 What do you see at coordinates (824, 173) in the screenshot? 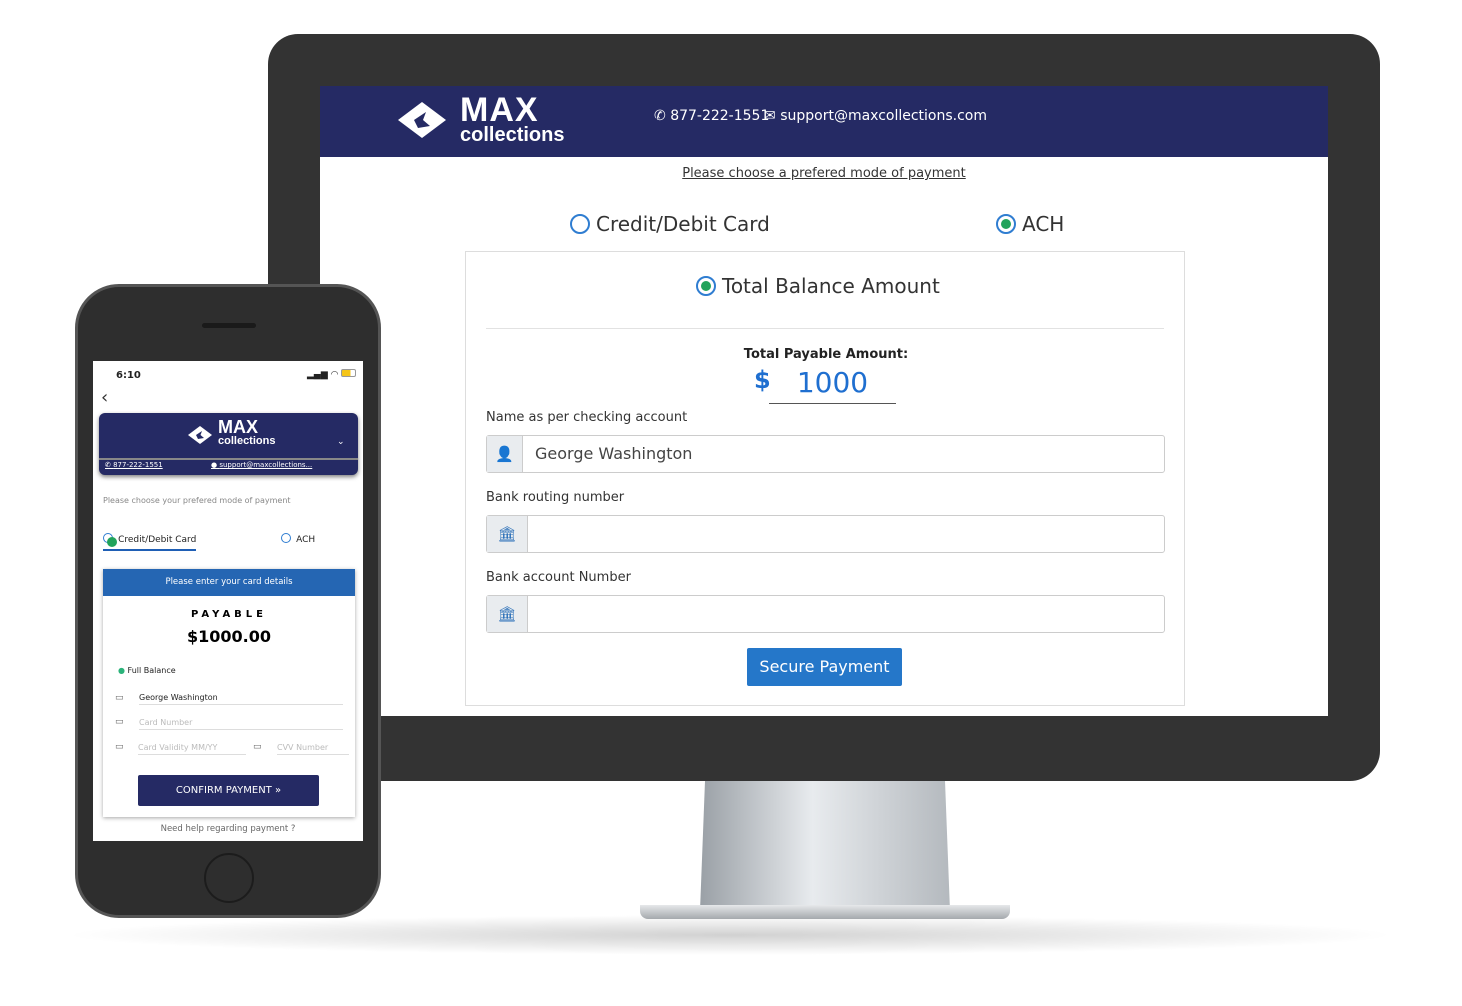
I see `payment-mode-prompt: Please choose a prefered mode of payment` at bounding box center [824, 173].